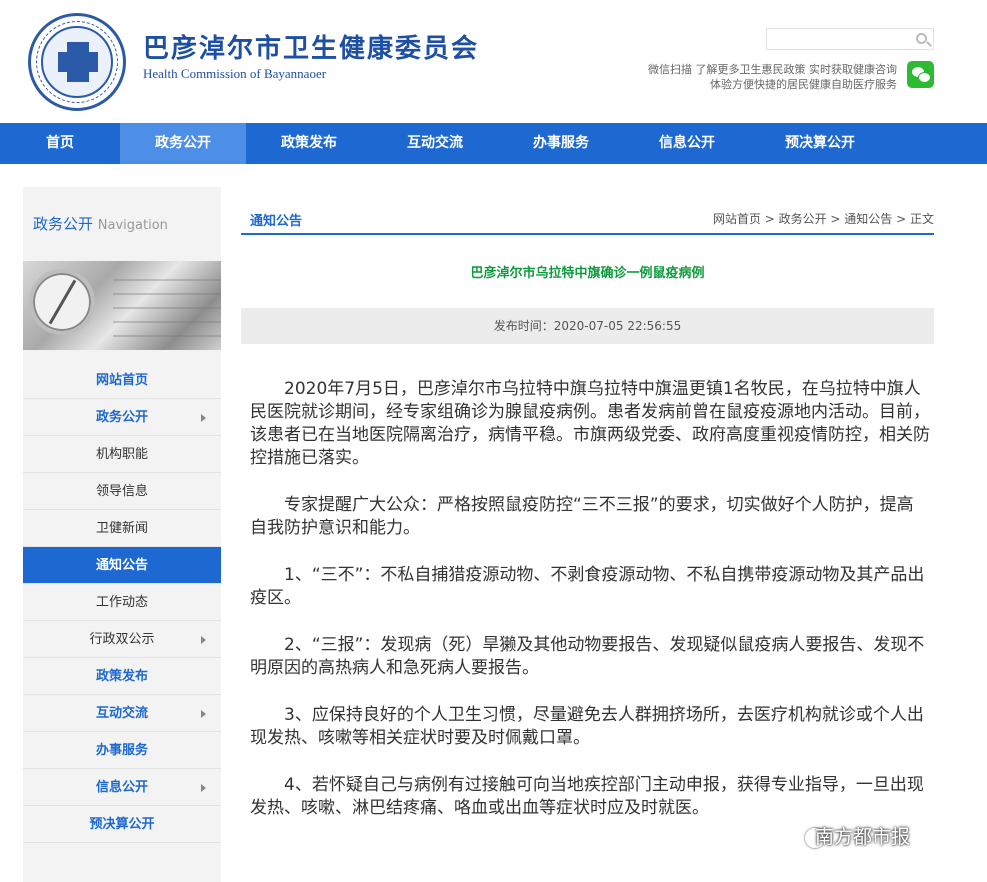  Describe the element at coordinates (921, 38) in the screenshot. I see `search-icon` at that location.